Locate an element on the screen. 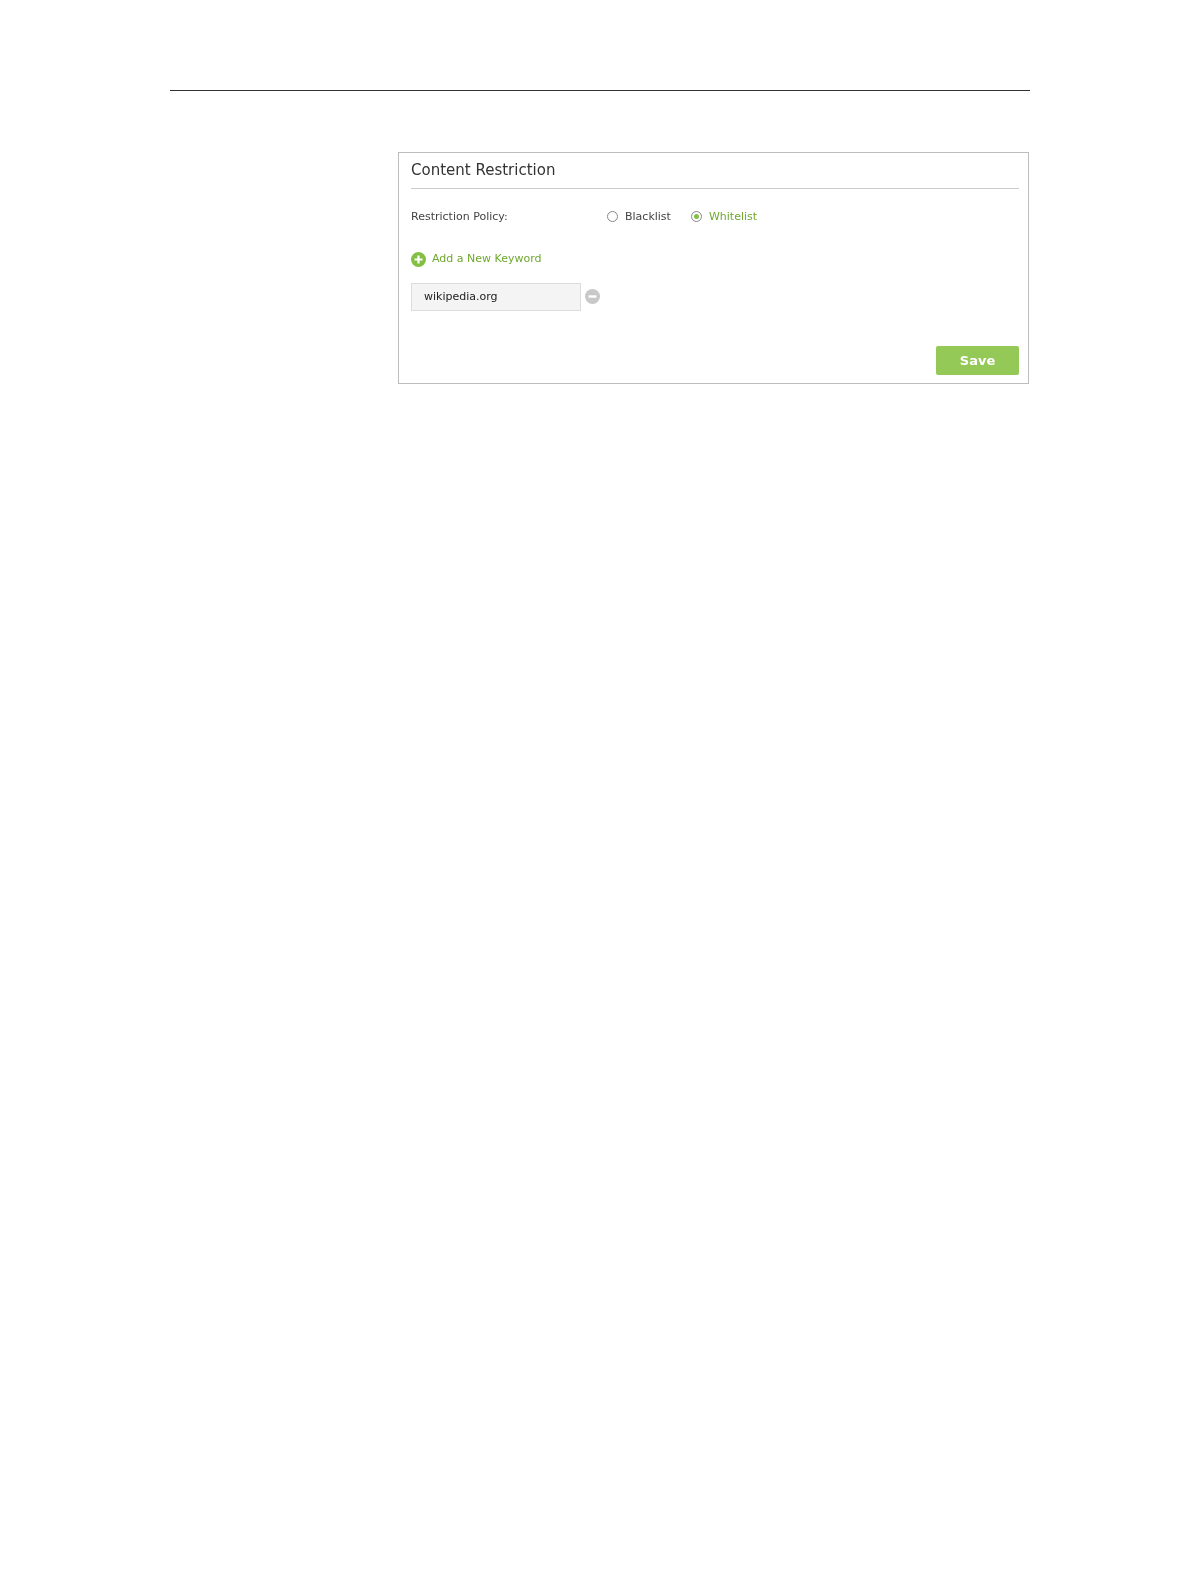 Image resolution: width=1197 pixels, height=1583 pixels. panel-title: Content Restriction is located at coordinates (715, 174).